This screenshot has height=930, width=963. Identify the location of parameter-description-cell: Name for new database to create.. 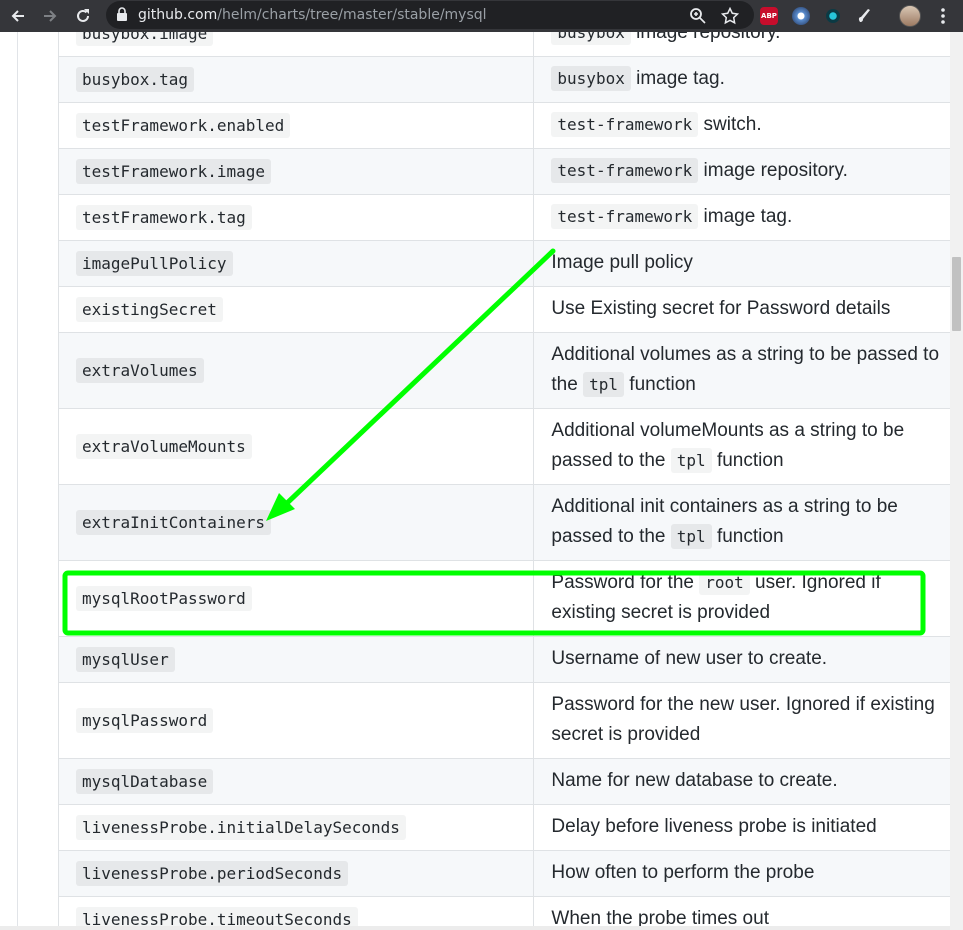
(748, 781).